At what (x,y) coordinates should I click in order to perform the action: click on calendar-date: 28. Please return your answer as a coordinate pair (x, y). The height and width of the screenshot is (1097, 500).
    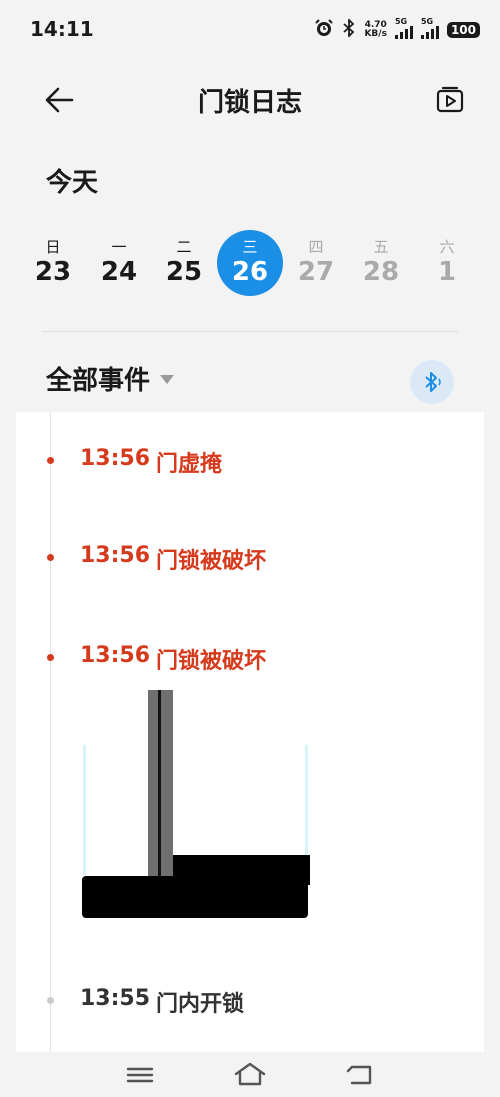
    Looking at the image, I should click on (381, 272).